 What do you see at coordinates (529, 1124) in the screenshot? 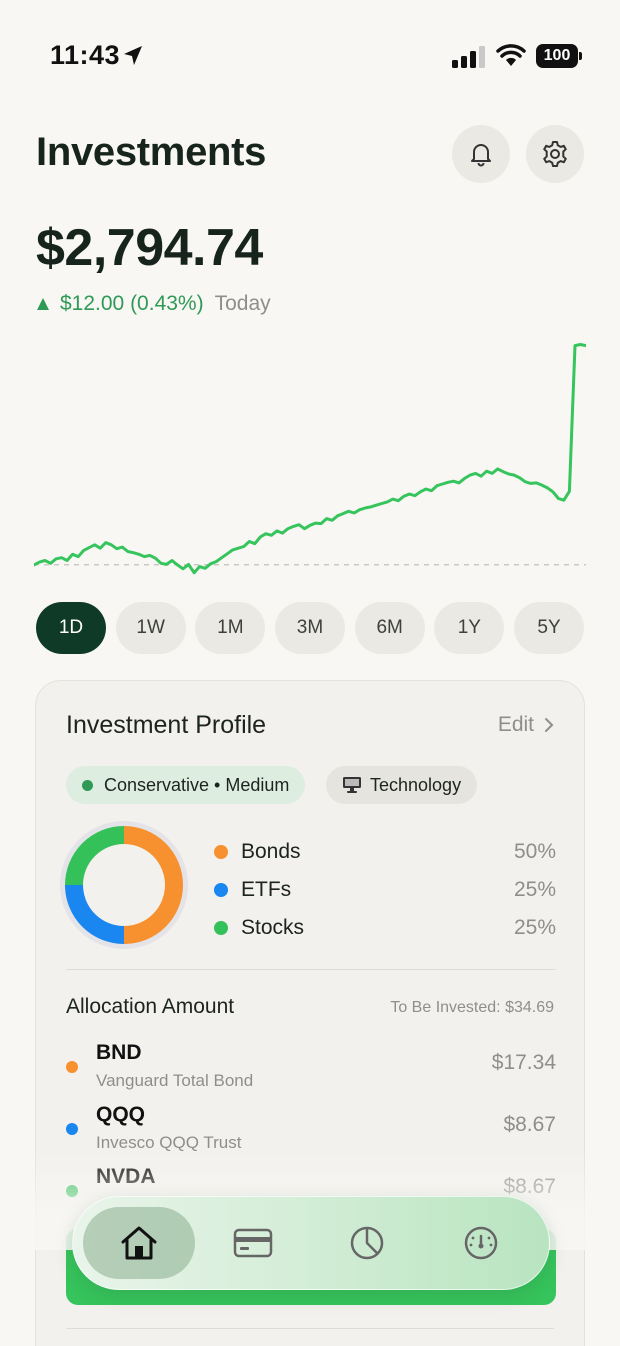
I see `holding-amount: $8.67` at bounding box center [529, 1124].